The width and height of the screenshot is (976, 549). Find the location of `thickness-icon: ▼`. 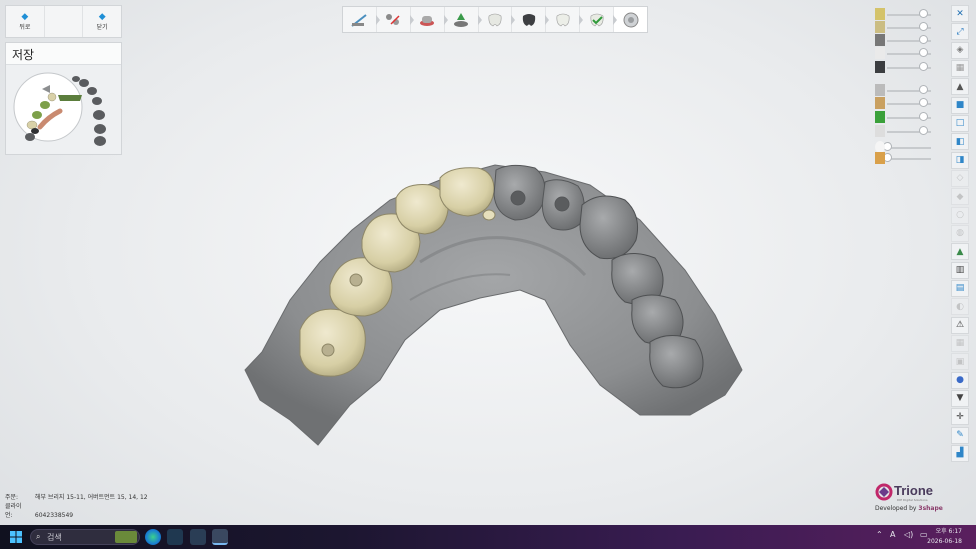

thickness-icon: ▼ is located at coordinates (960, 398).